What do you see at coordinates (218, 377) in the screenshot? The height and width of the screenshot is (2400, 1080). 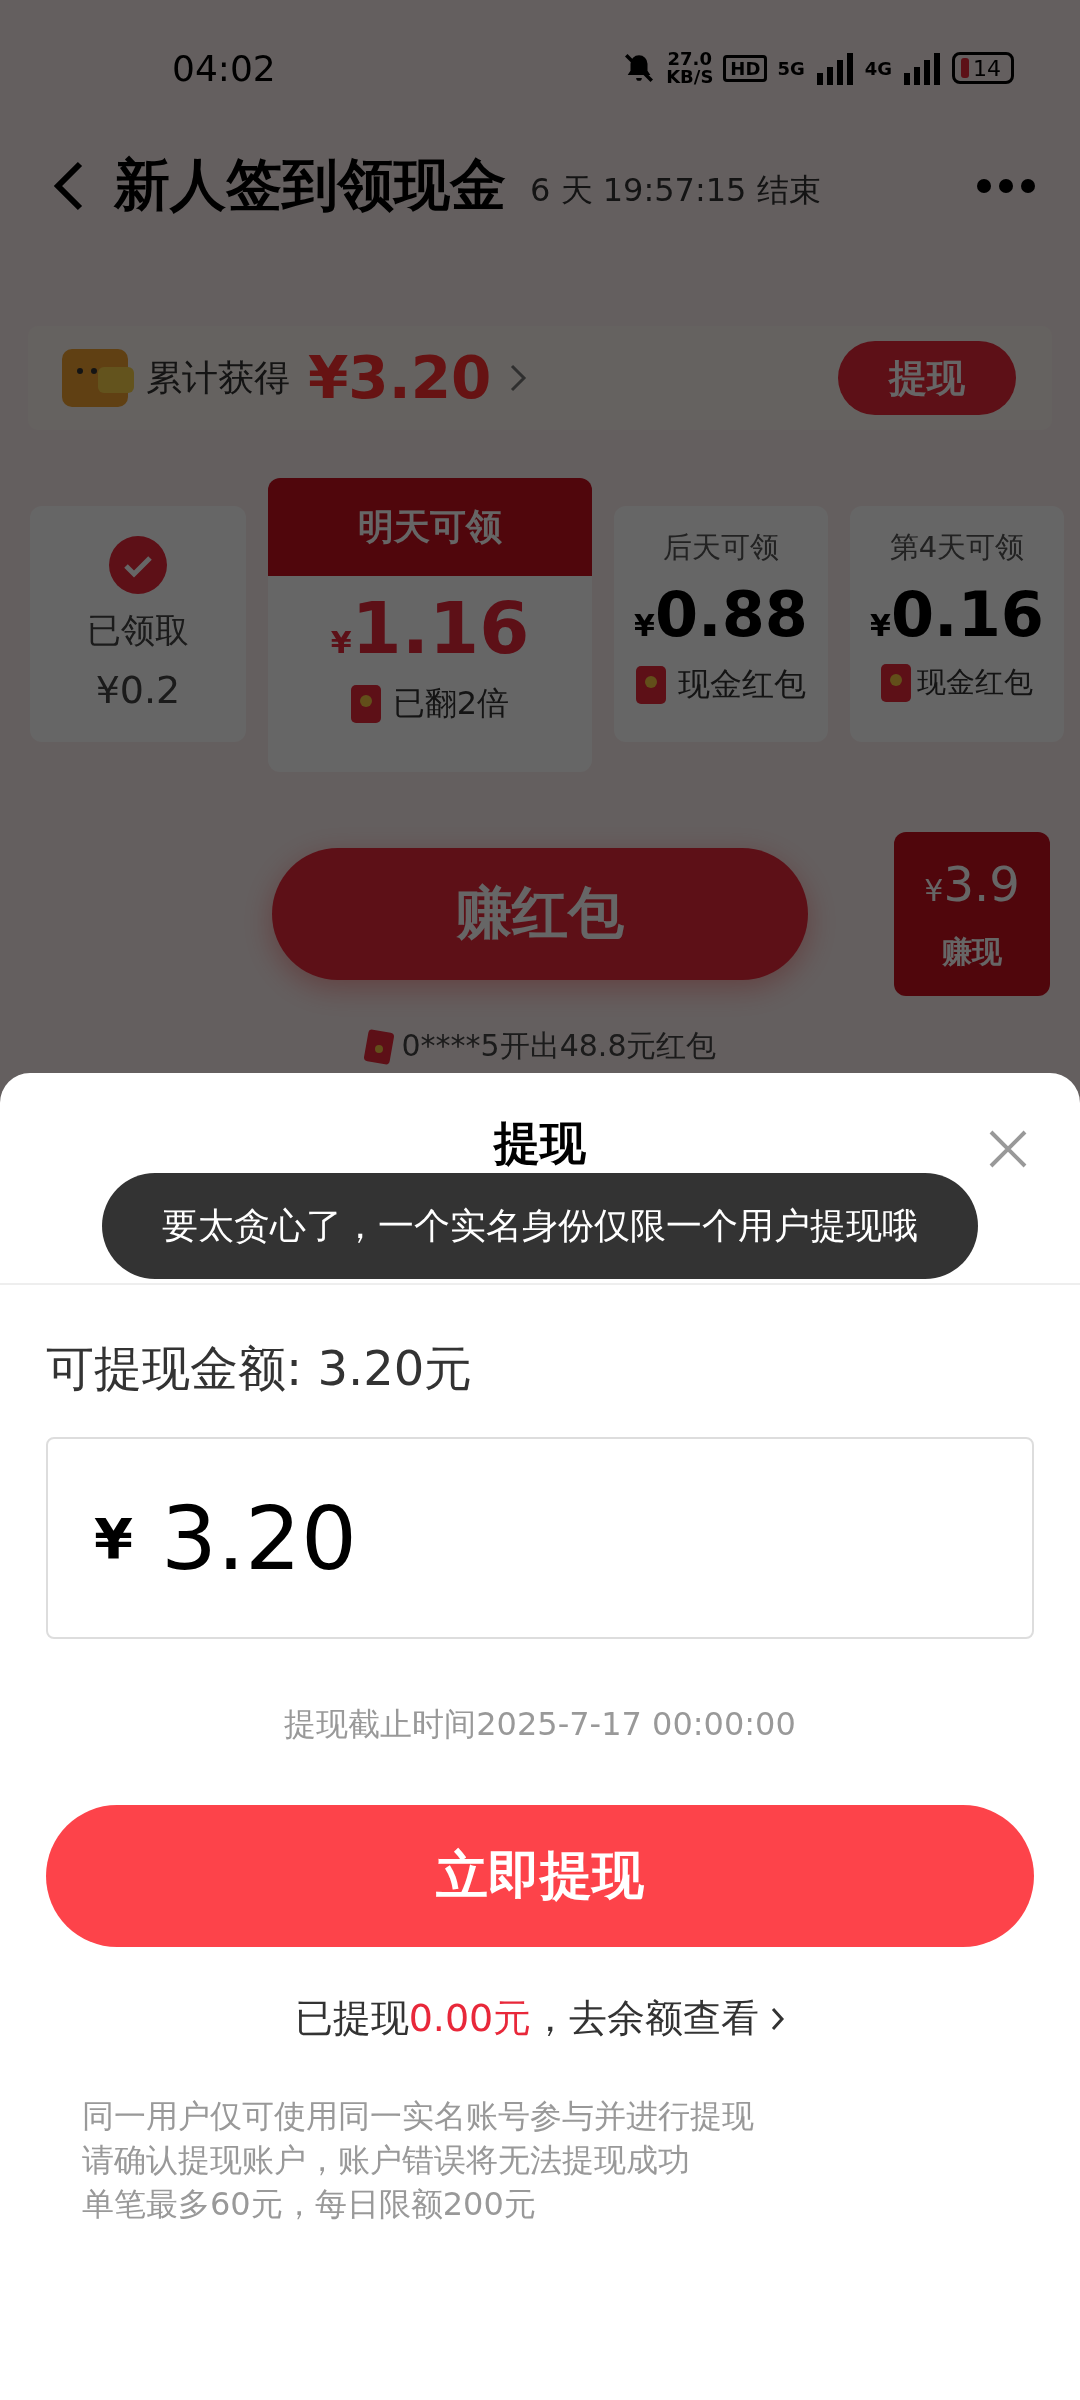 I see `earnings-label: 累计获得` at bounding box center [218, 377].